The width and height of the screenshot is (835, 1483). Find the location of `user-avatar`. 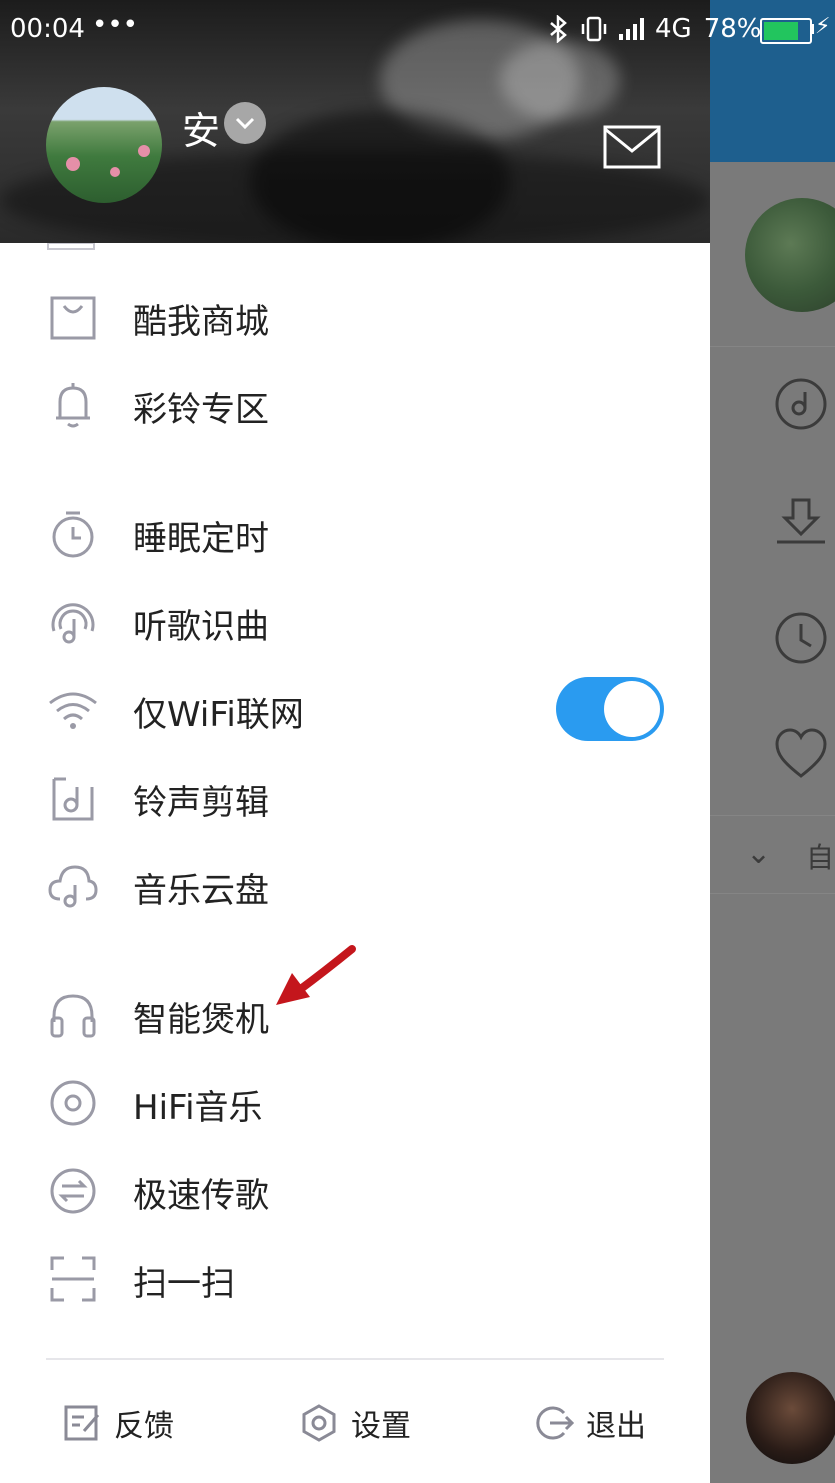

user-avatar is located at coordinates (104, 145).